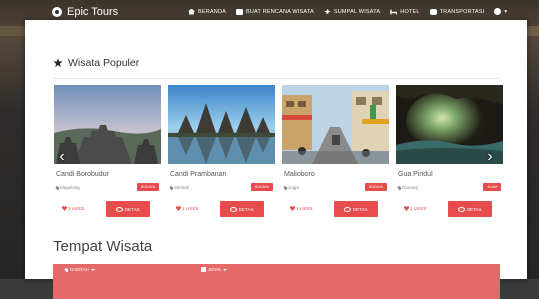 The image size is (539, 299). I want to click on user-icon, so click(498, 11).